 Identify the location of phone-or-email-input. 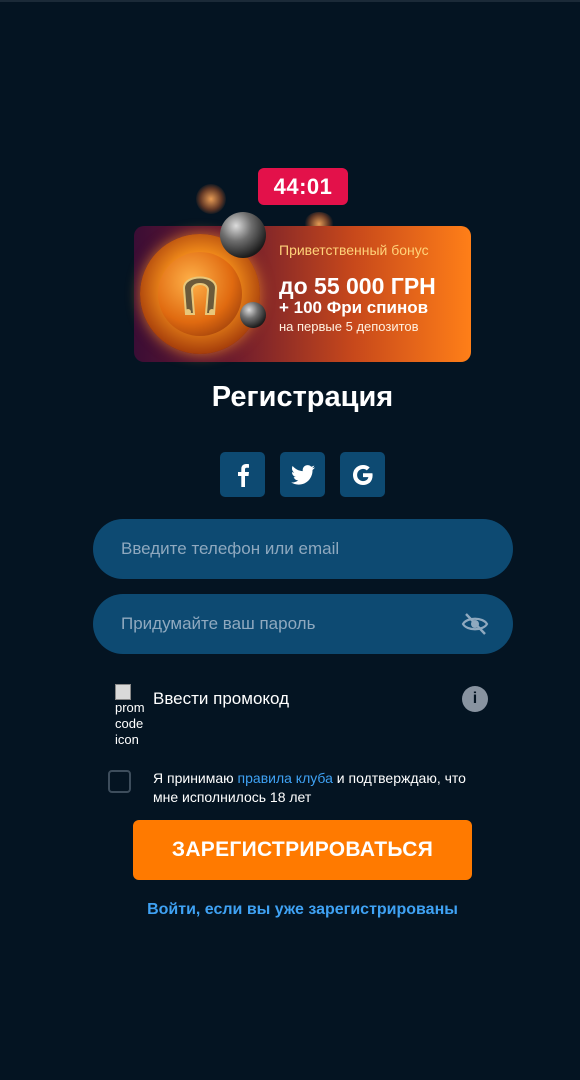
(281, 549).